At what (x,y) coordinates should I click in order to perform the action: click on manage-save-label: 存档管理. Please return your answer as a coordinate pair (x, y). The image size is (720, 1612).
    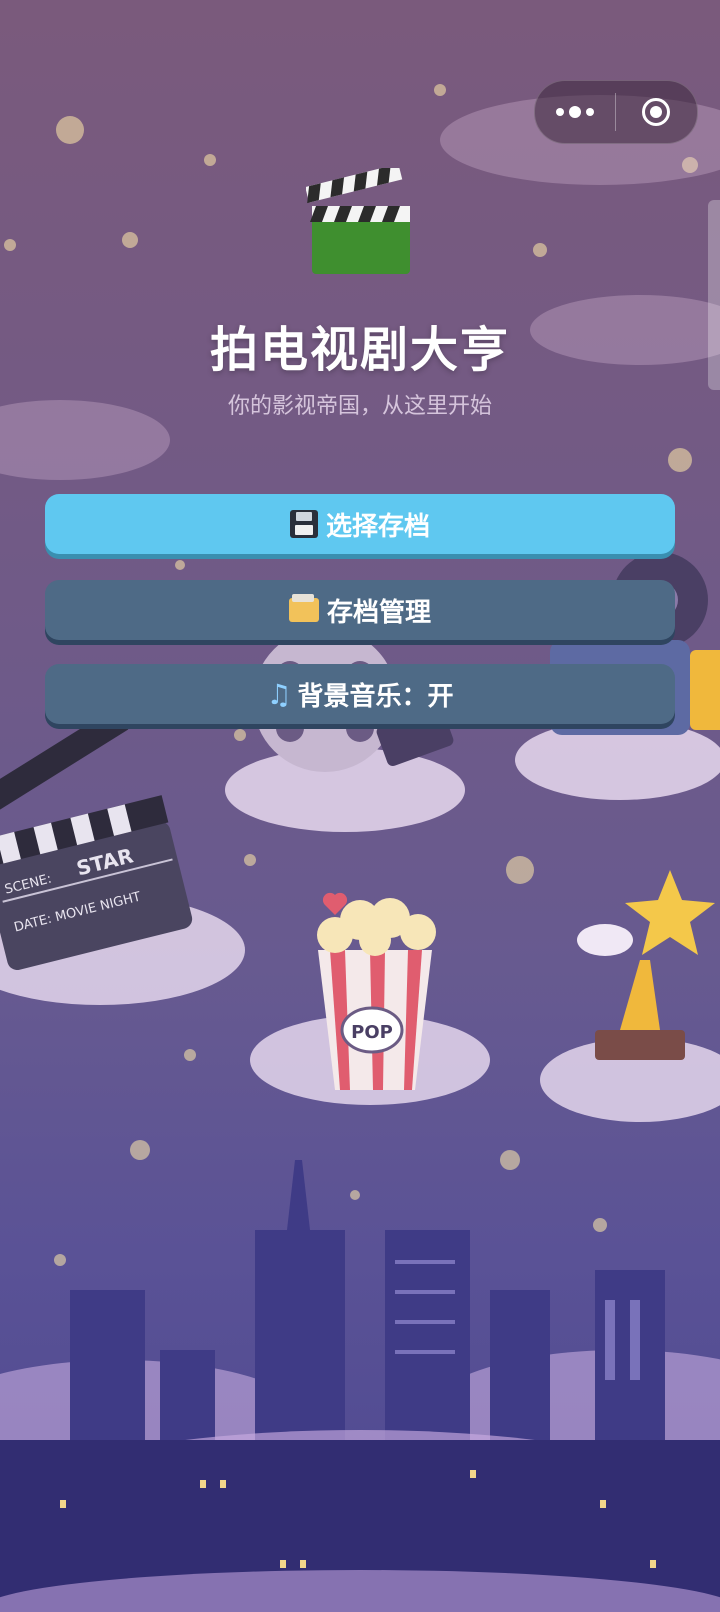
    Looking at the image, I should click on (378, 612).